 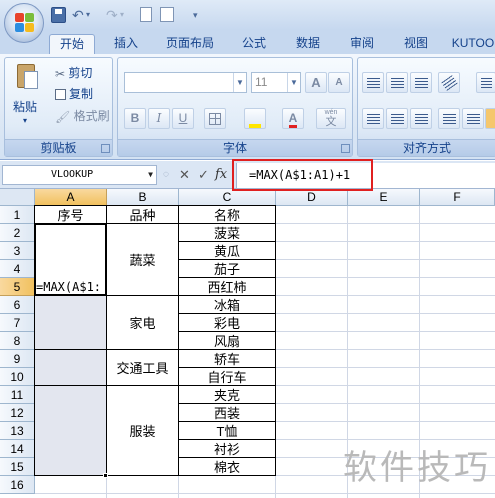 What do you see at coordinates (239, 82) in the screenshot?
I see `font-name-dropdown-icon: ▼` at bounding box center [239, 82].